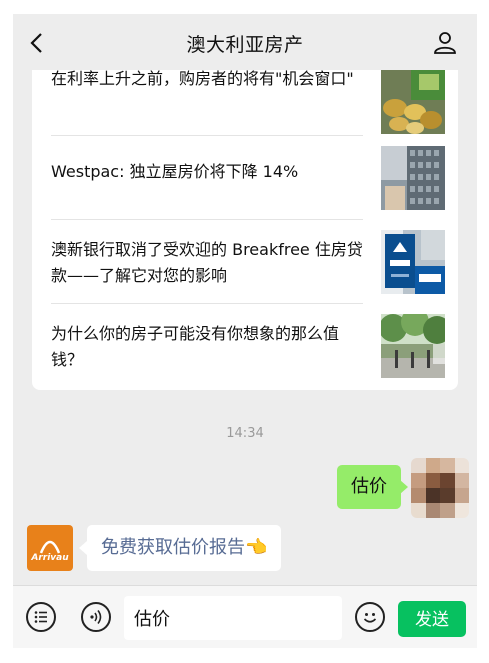 This screenshot has width=489, height=663. I want to click on coins-cash-image, so click(413, 102).